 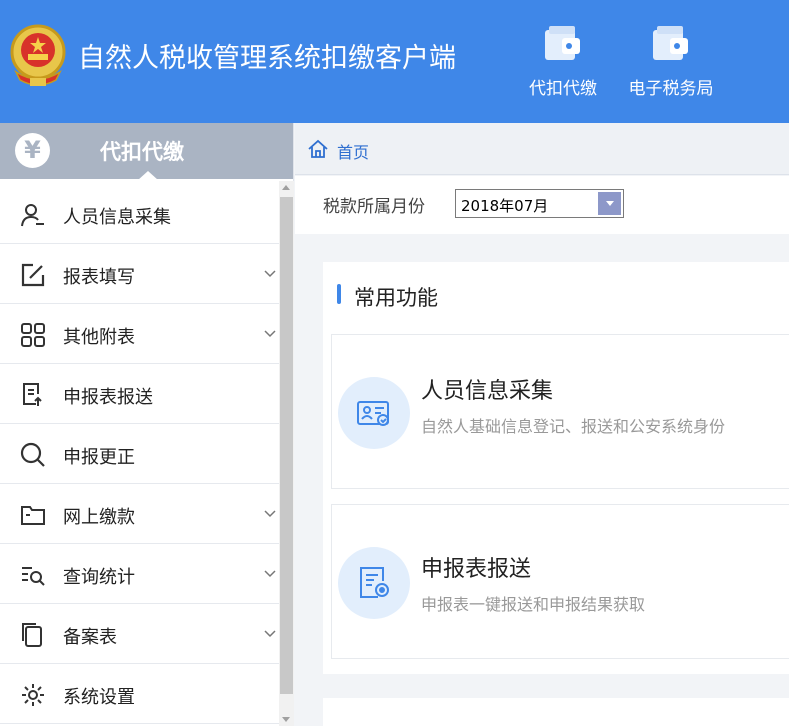 I want to click on function-card-personnel-info: 人员信息采集 自然人基础信息登记、报送和公安系统身份, so click(x=560, y=411).